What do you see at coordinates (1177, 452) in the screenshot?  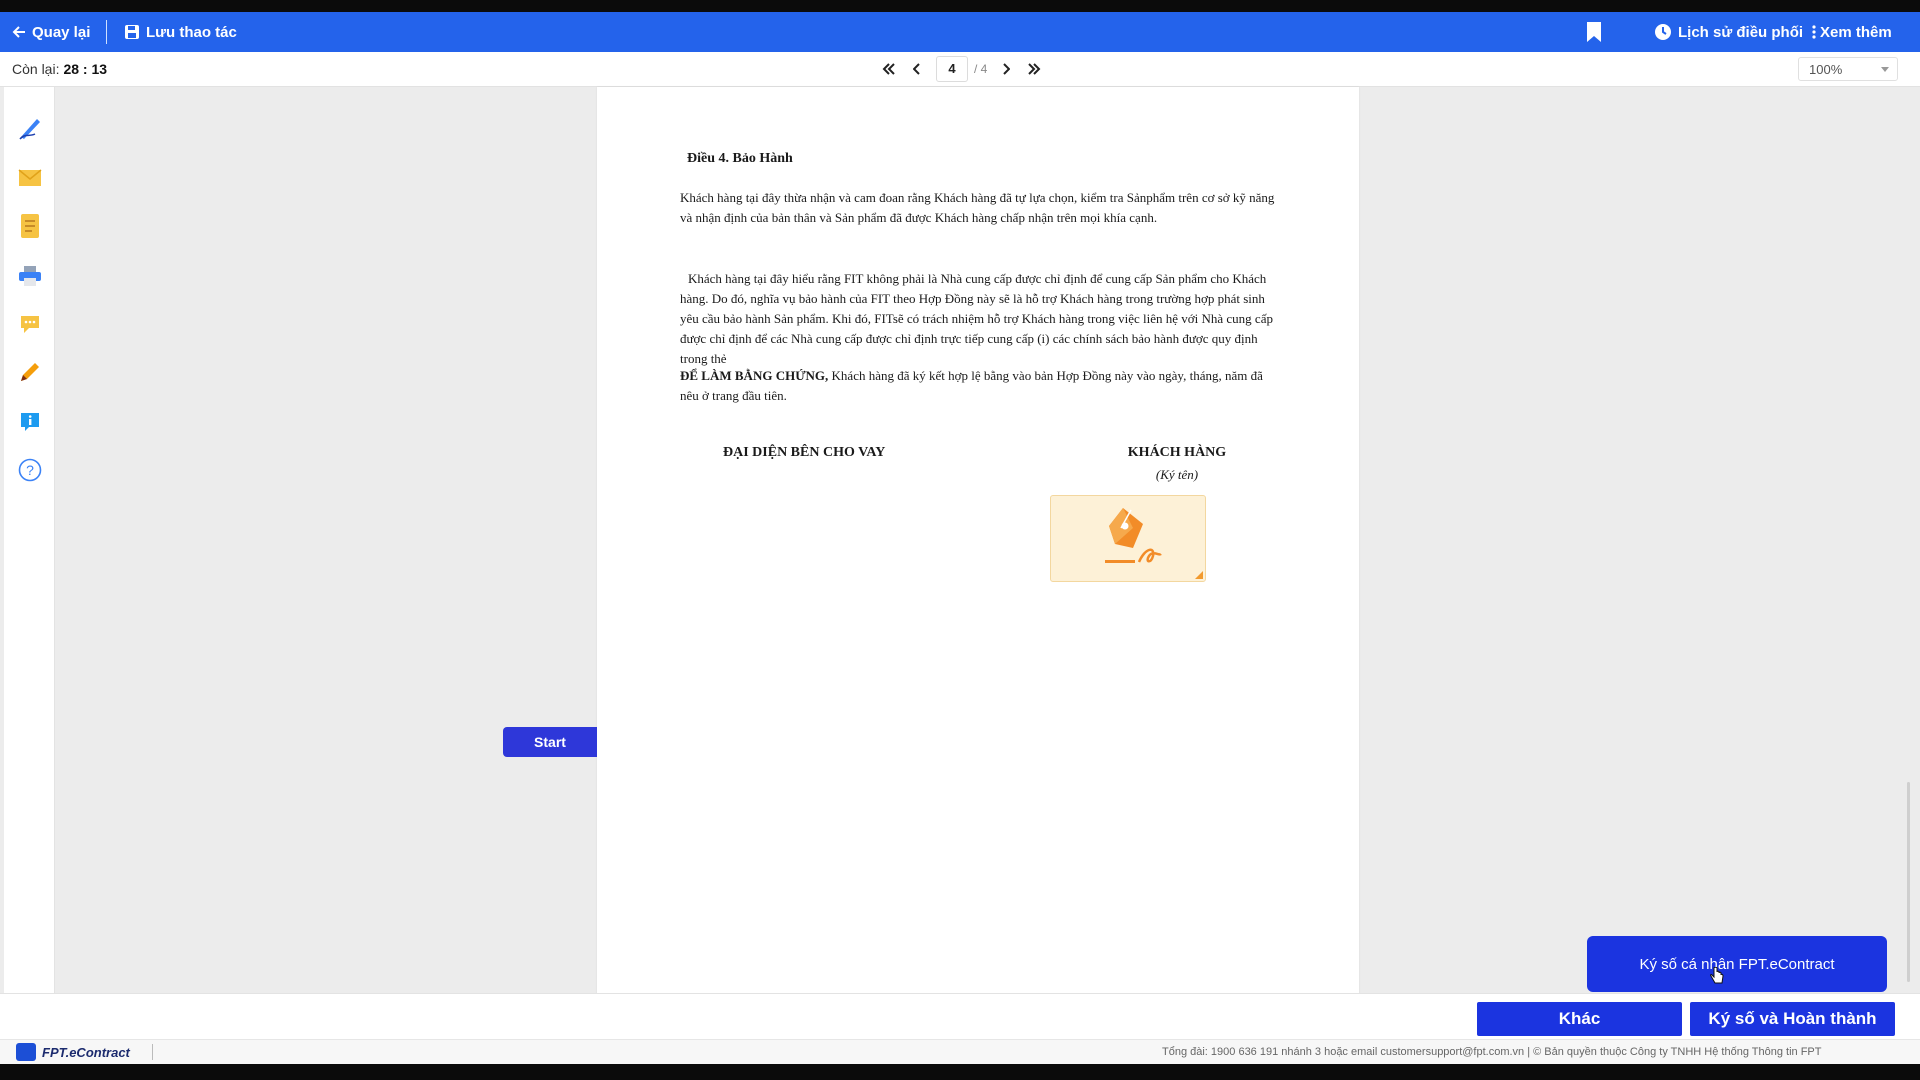 I see `customer-signature-title: KHÁCH HÀNG` at bounding box center [1177, 452].